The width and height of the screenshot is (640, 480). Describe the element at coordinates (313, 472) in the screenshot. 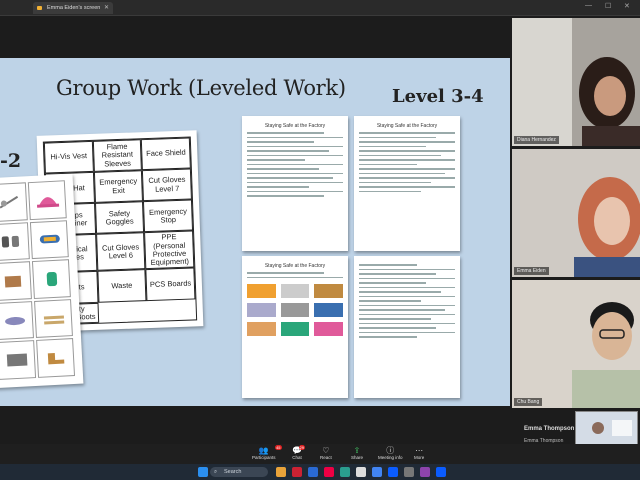

I see `app-icon-blue` at that location.